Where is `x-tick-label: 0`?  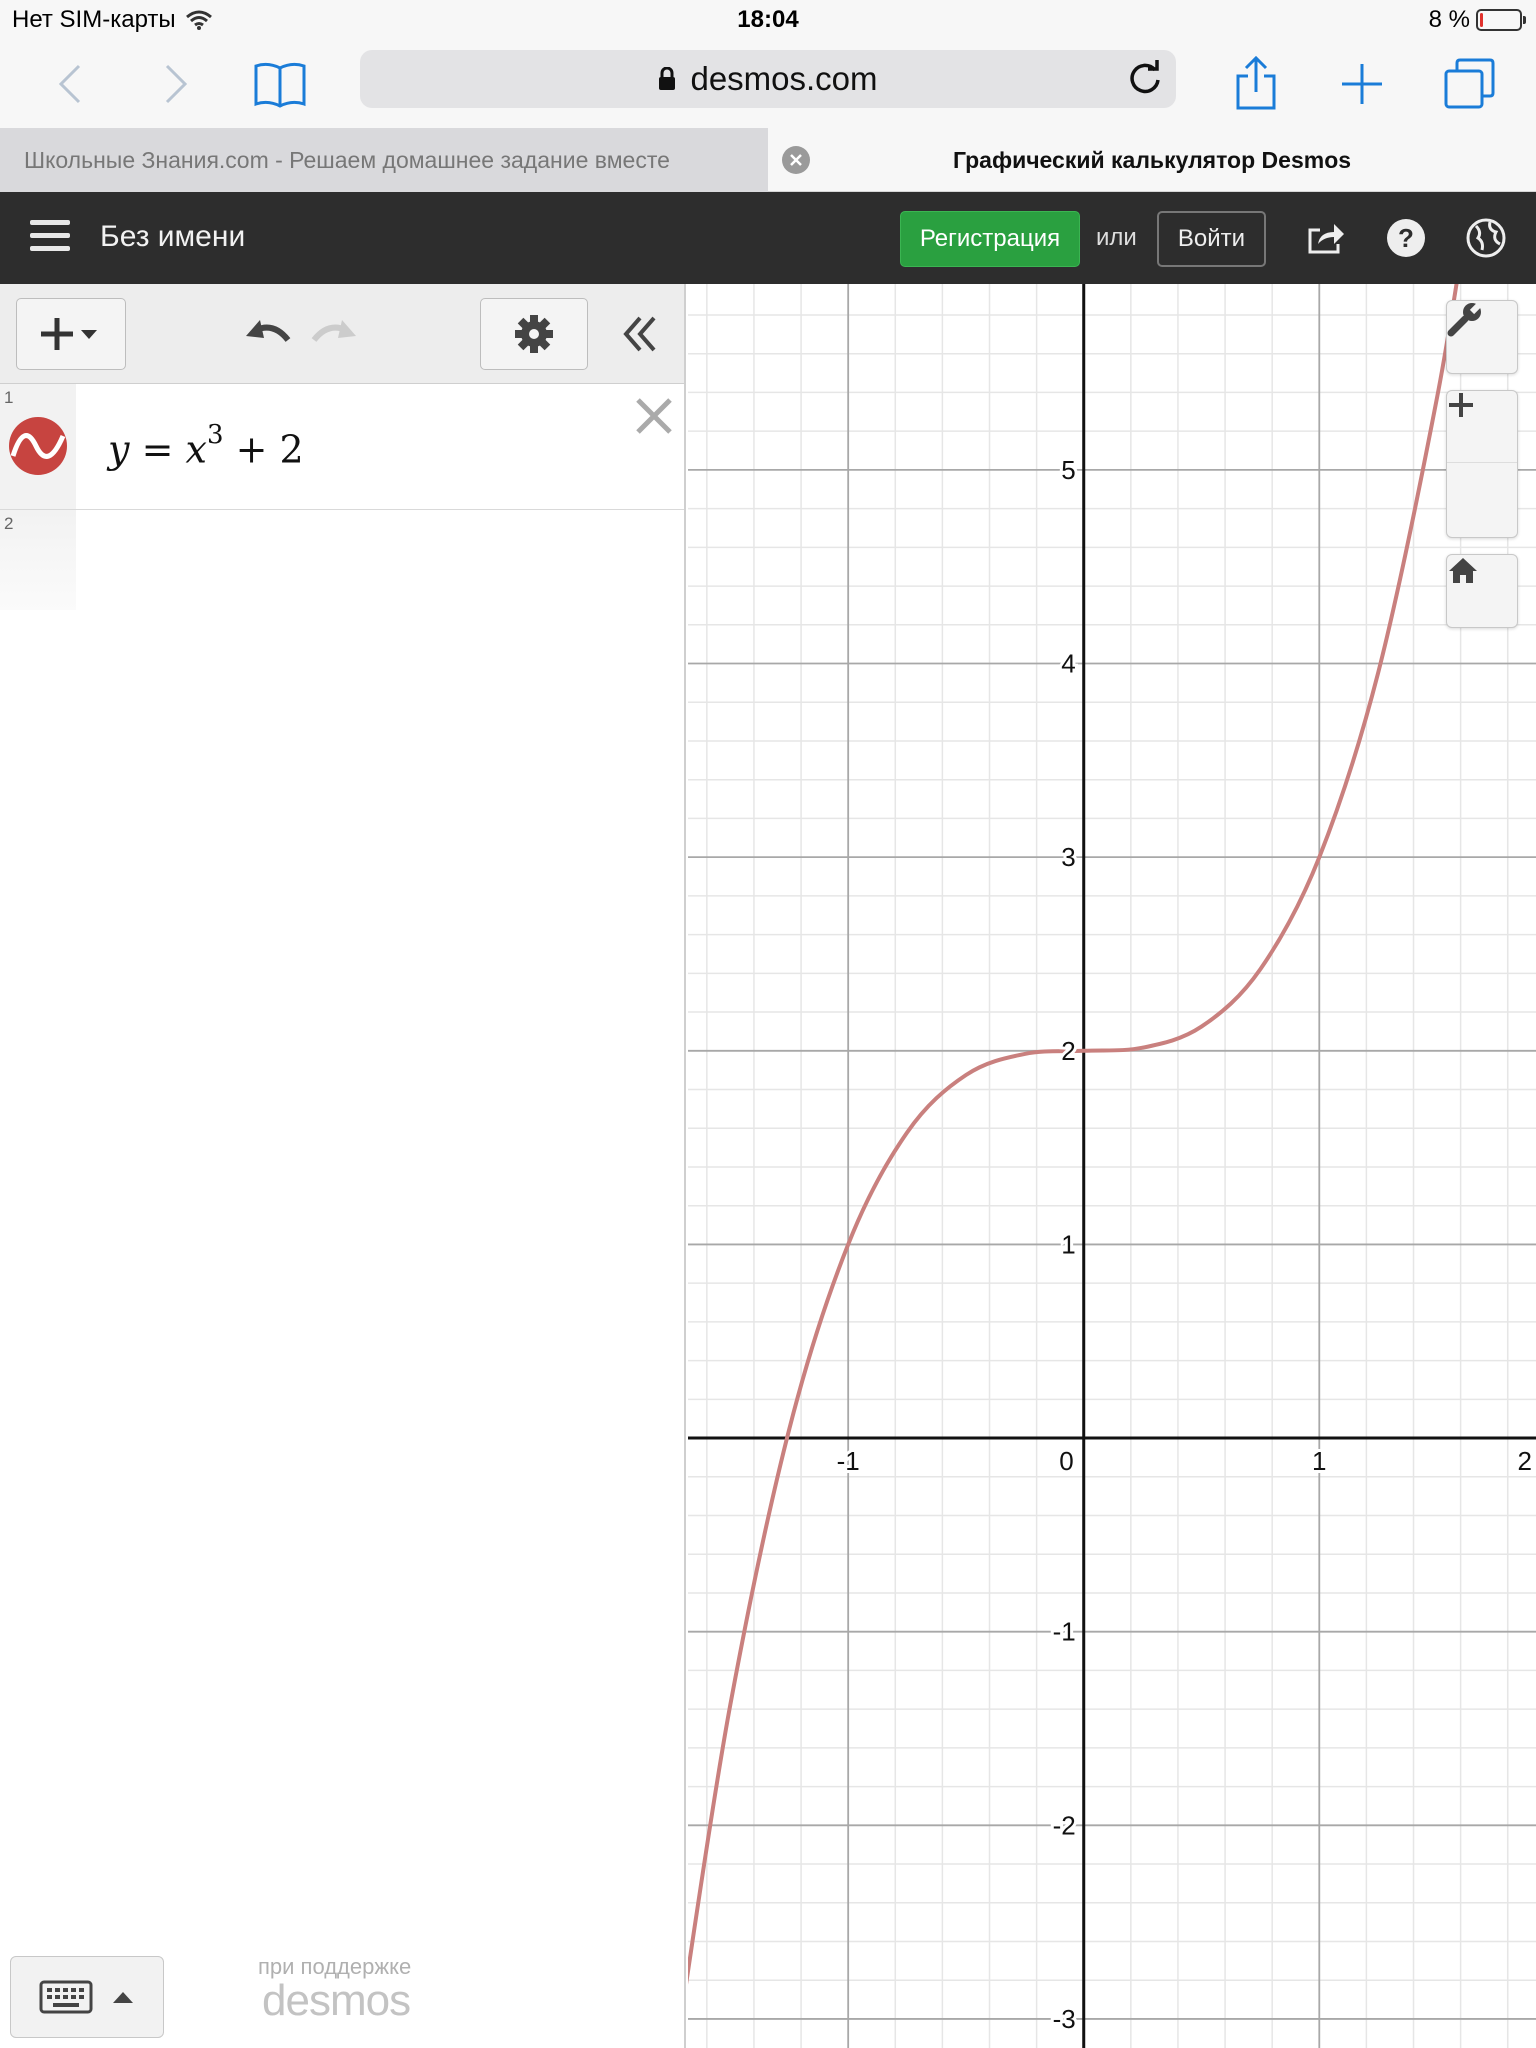 x-tick-label: 0 is located at coordinates (1066, 1461).